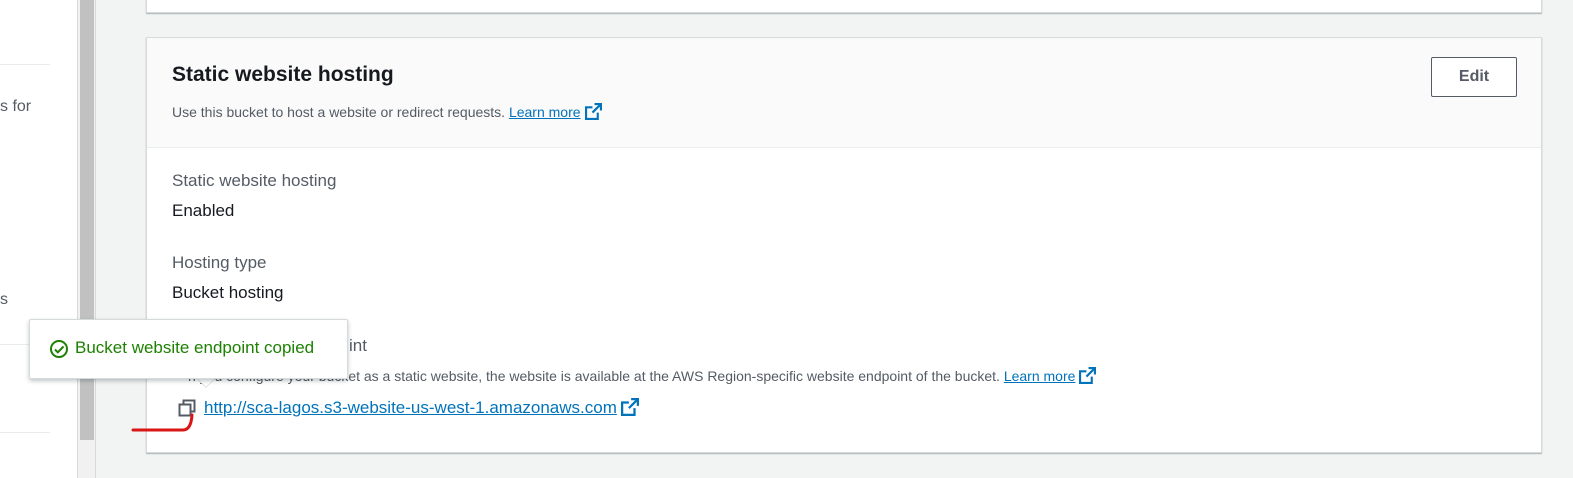 The image size is (1573, 478). Describe the element at coordinates (544, 112) in the screenshot. I see `learn-more-label: Learn more` at that location.